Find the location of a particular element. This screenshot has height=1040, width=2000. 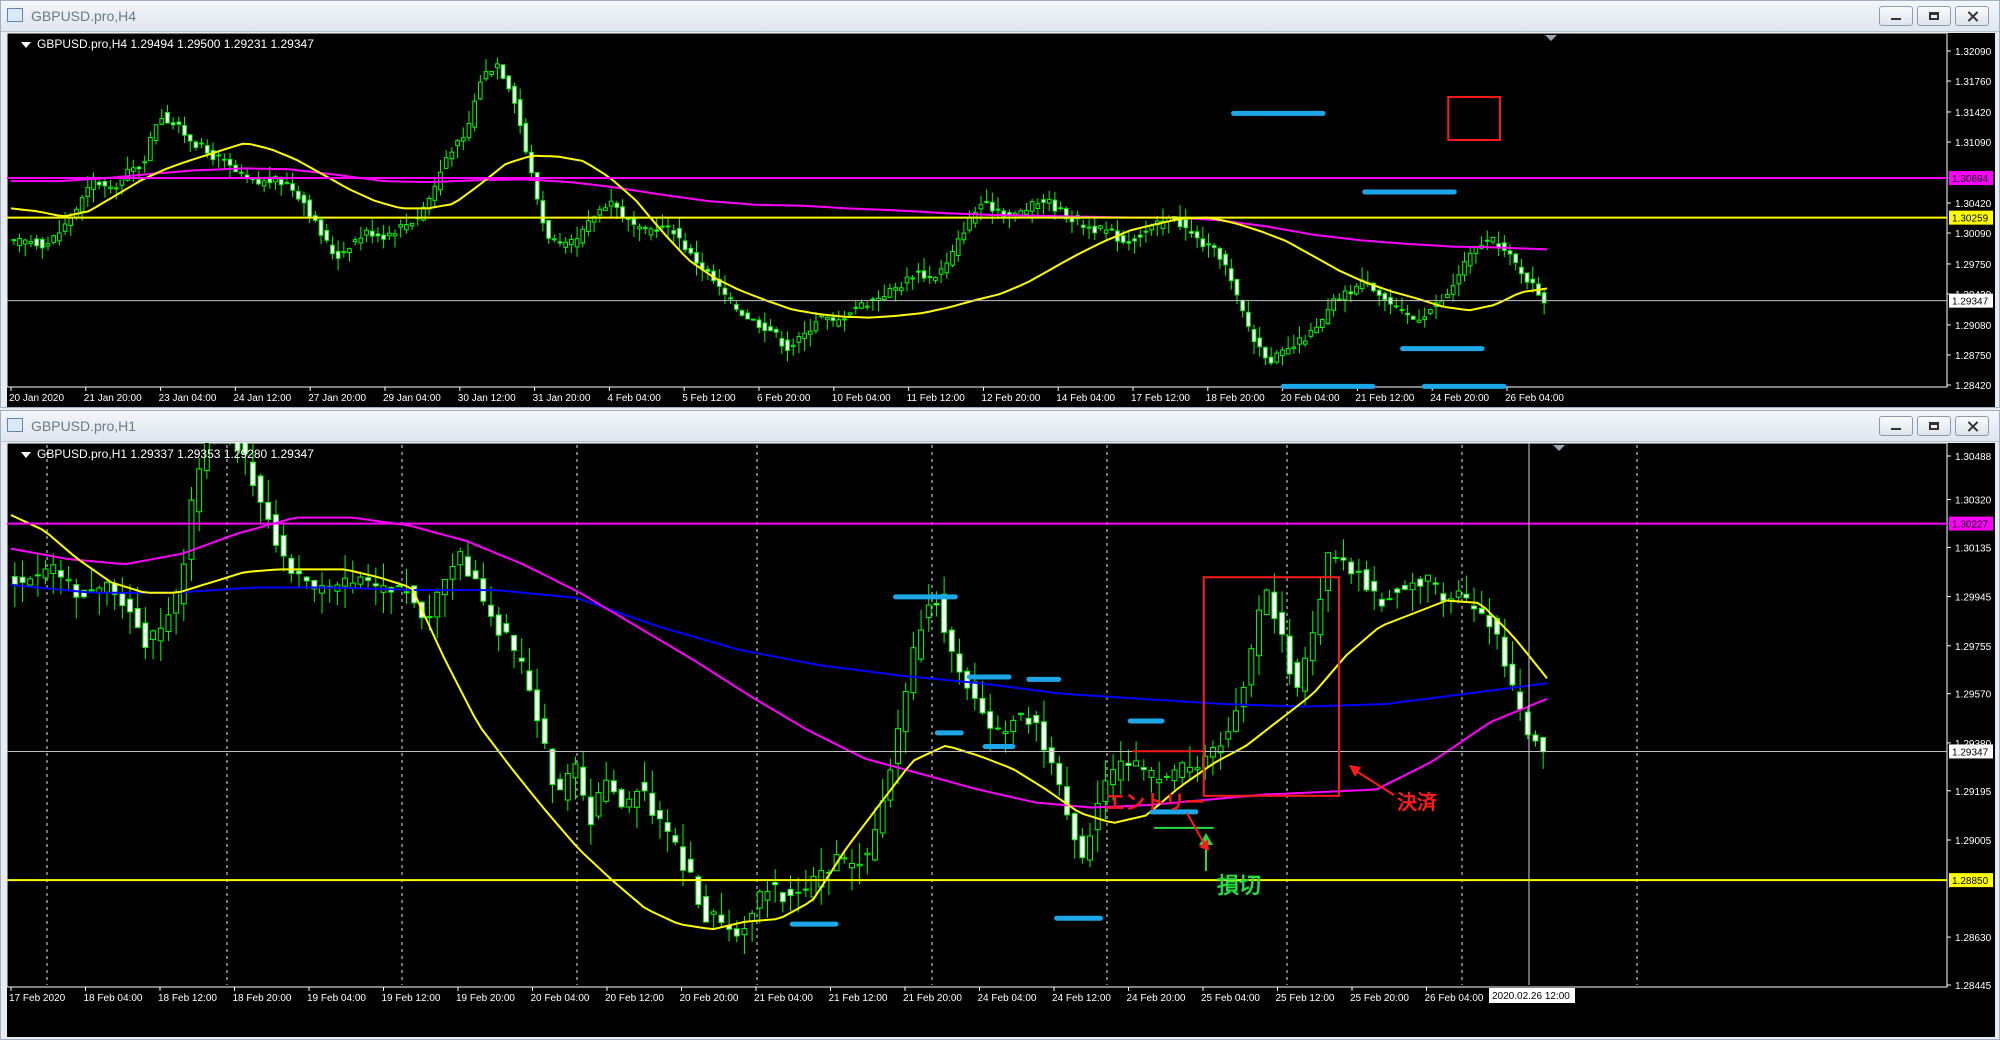

time-axis-label: 21 Feb 20:00 is located at coordinates (932, 998).